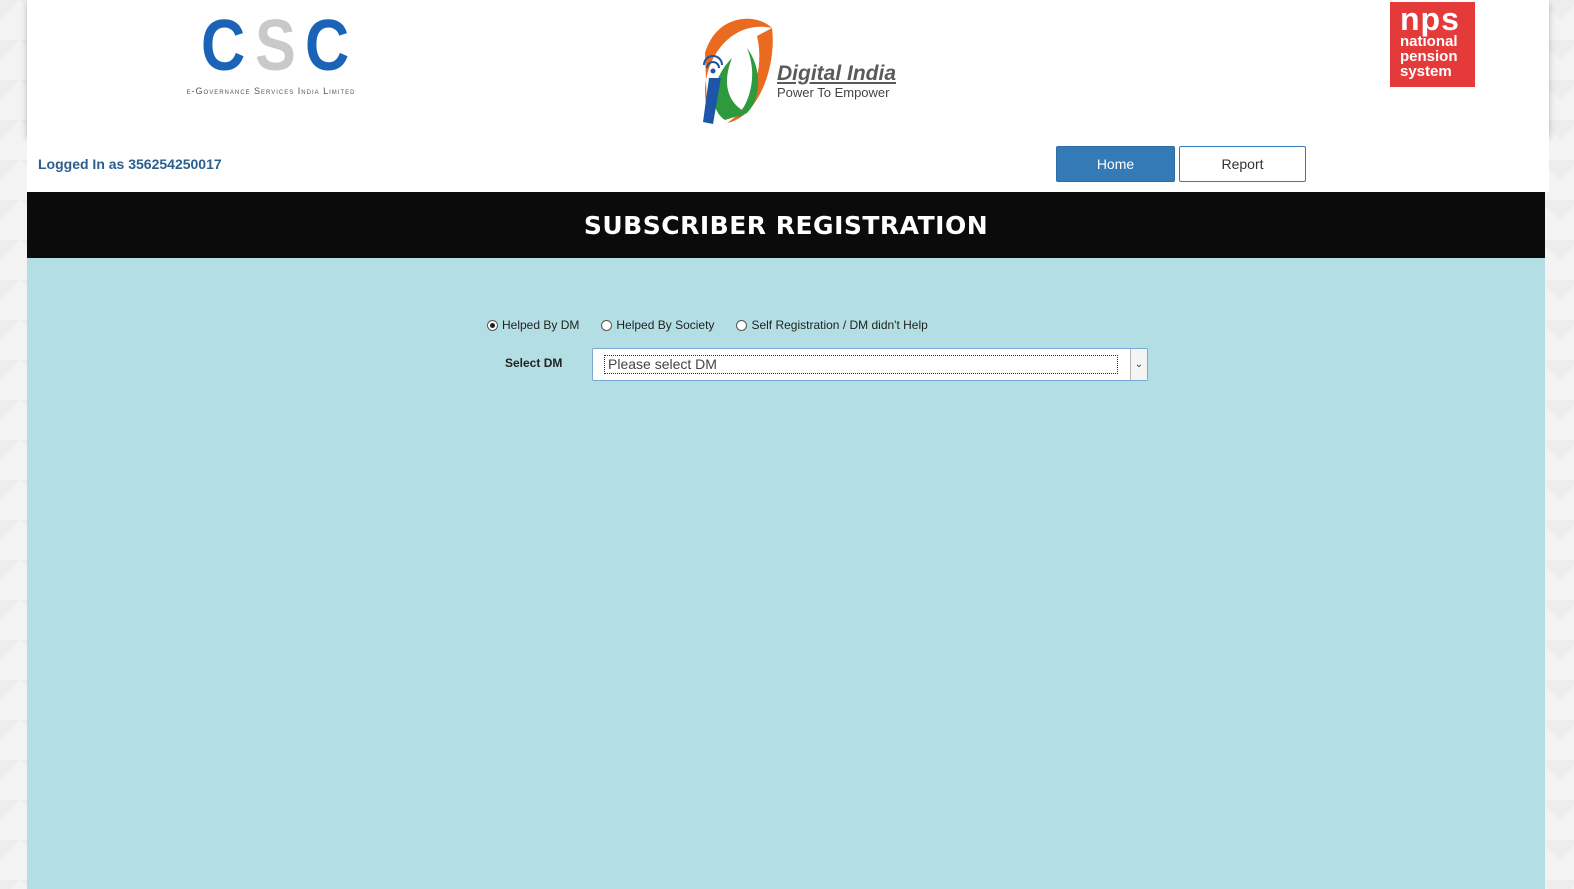 Image resolution: width=1574 pixels, height=889 pixels. Describe the element at coordinates (541, 325) in the screenshot. I see `radio-label-helped-by-dm: Helped By DM` at that location.